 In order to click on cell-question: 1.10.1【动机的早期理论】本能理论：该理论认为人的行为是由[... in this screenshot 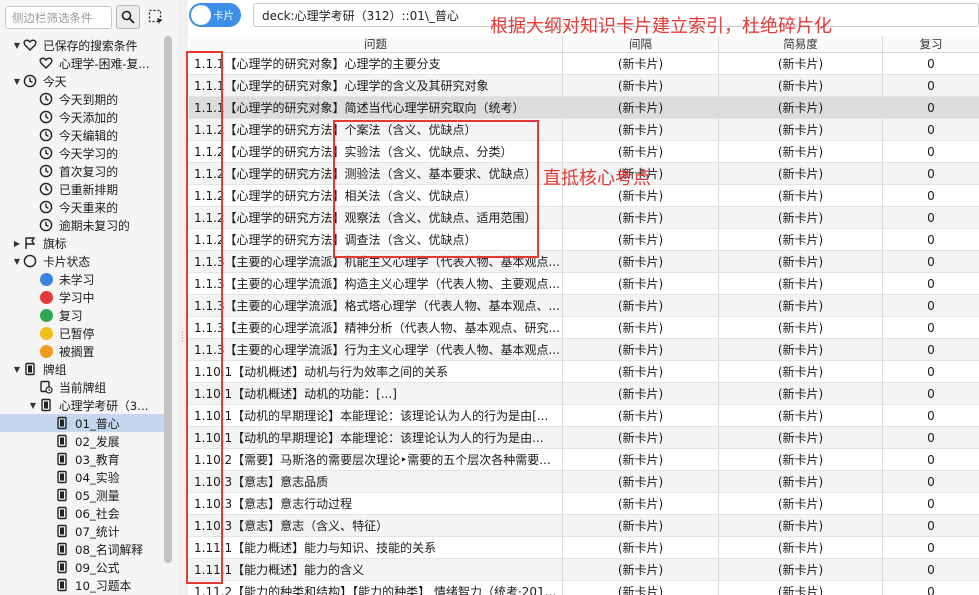, I will do `click(376, 415)`.